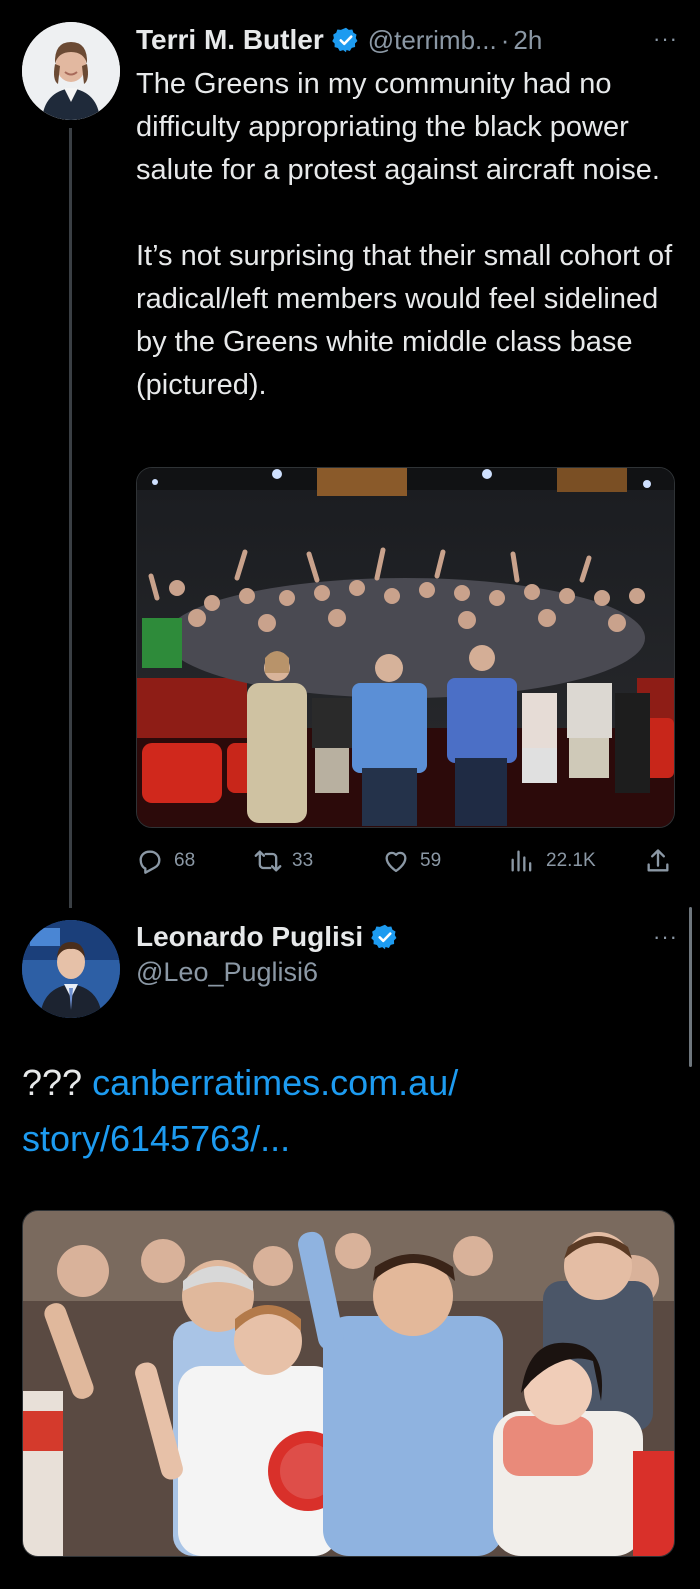 This screenshot has width=700, height=1589. I want to click on retweet-count: 33, so click(303, 860).